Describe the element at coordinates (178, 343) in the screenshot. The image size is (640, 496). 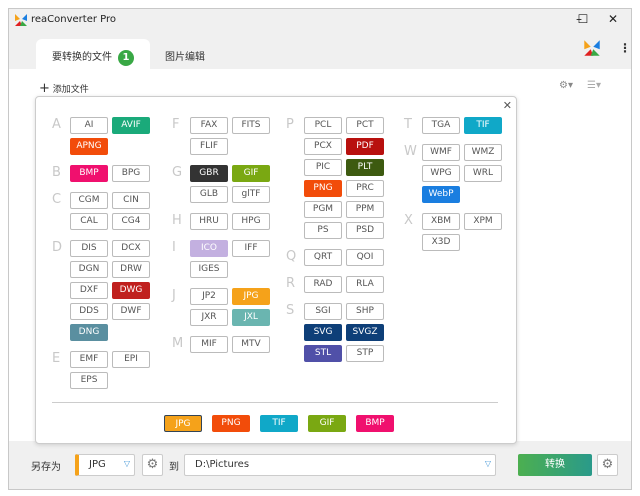
I see `group-letter: M` at that location.